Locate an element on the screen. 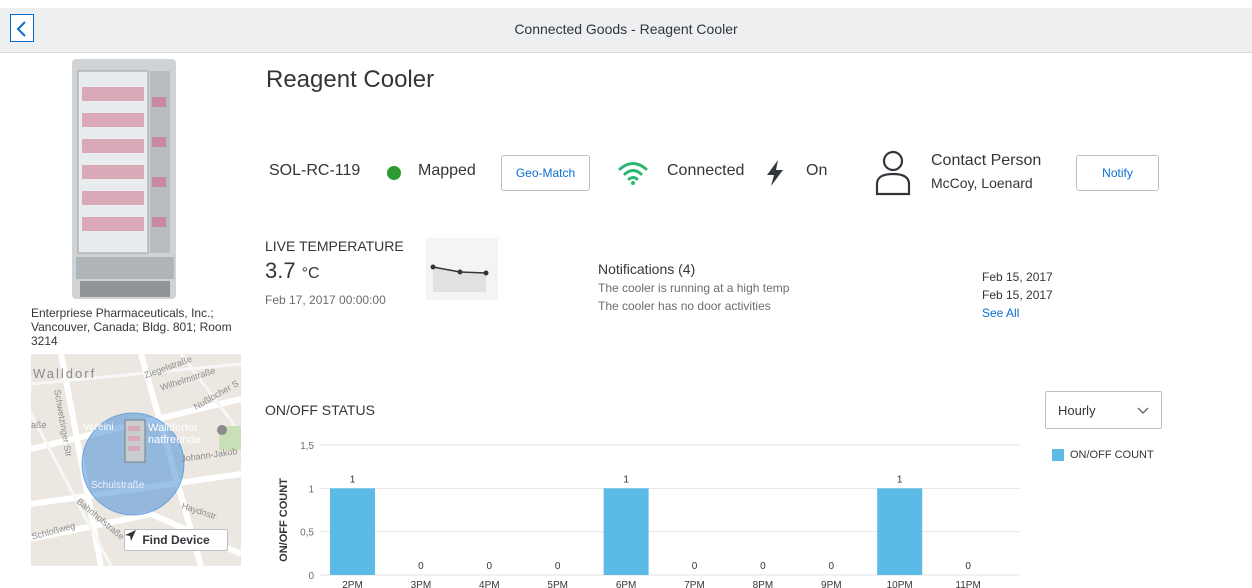 This screenshot has width=1252, height=588. map-label: natfreunde is located at coordinates (174, 440).